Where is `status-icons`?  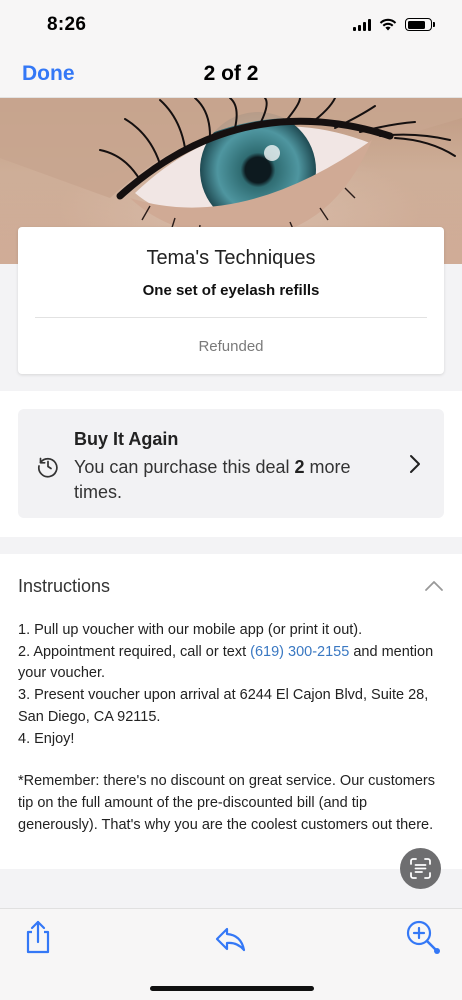
status-icons is located at coordinates (394, 24).